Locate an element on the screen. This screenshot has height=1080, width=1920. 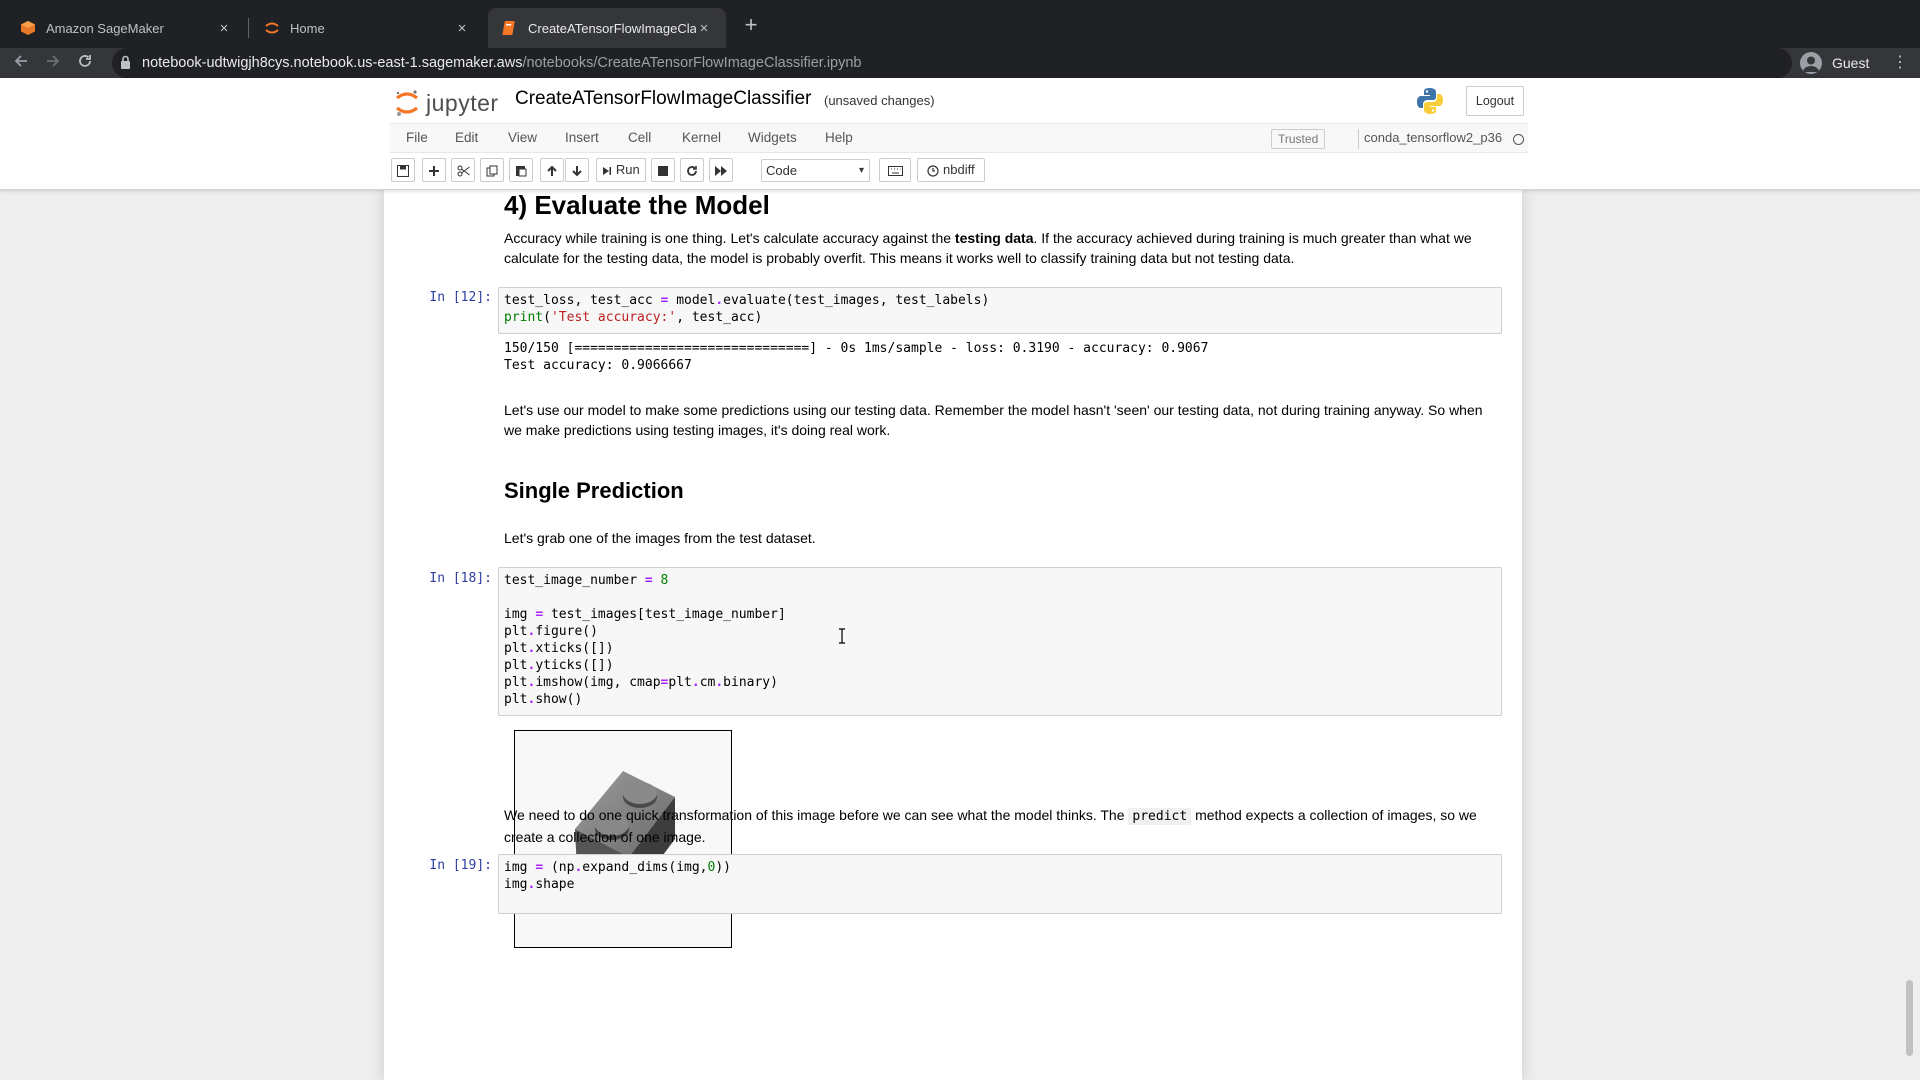
cut-button is located at coordinates (463, 170).